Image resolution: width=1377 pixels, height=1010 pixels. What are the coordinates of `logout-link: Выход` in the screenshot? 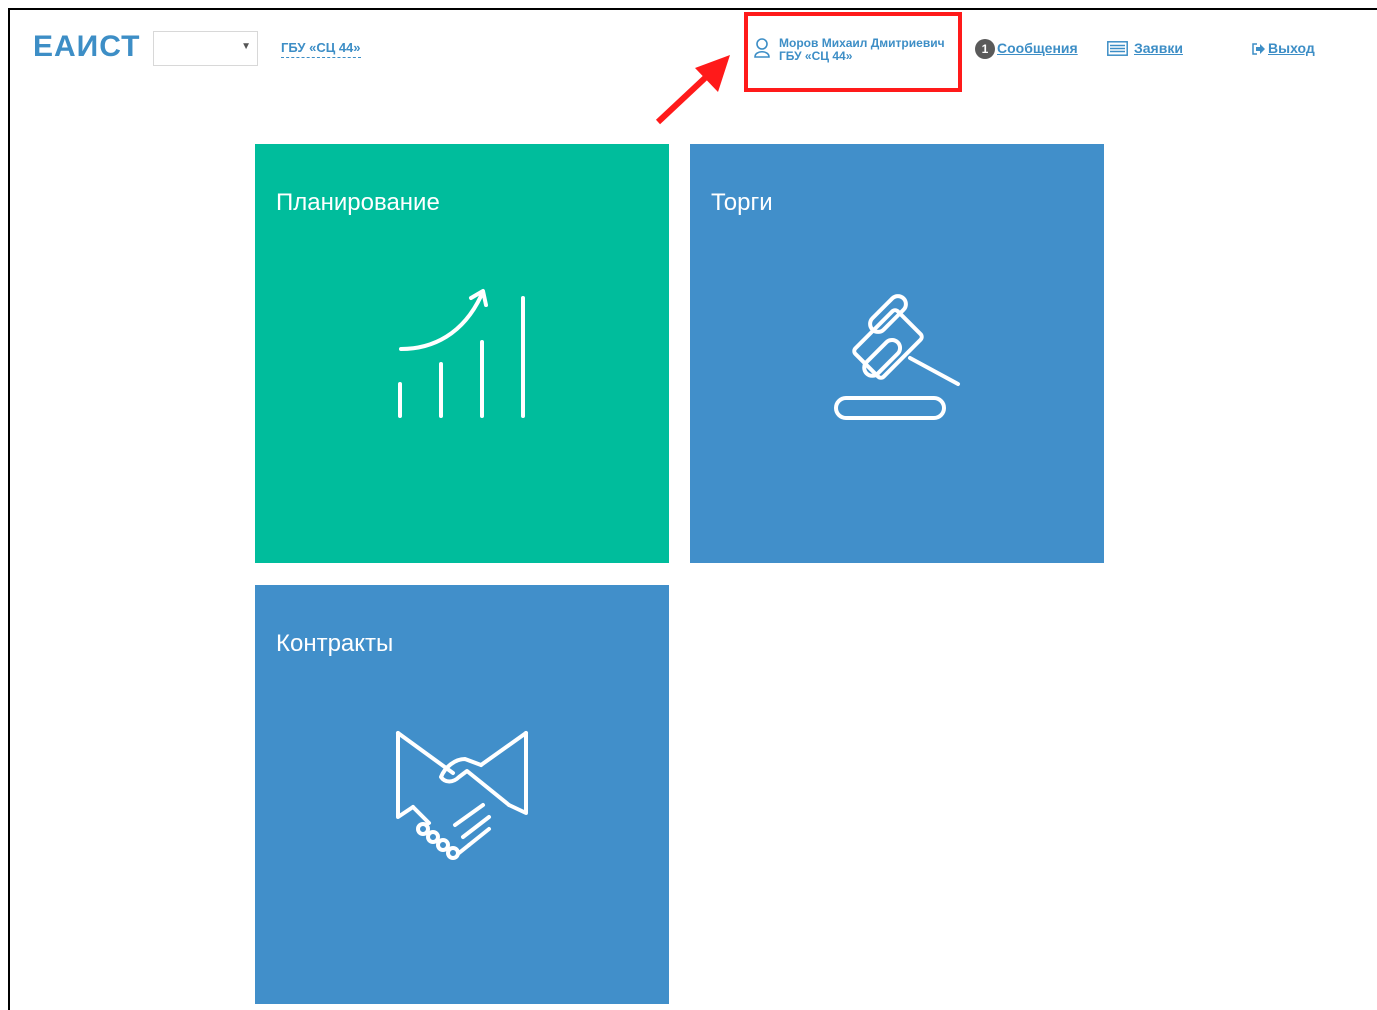 It's located at (1291, 48).